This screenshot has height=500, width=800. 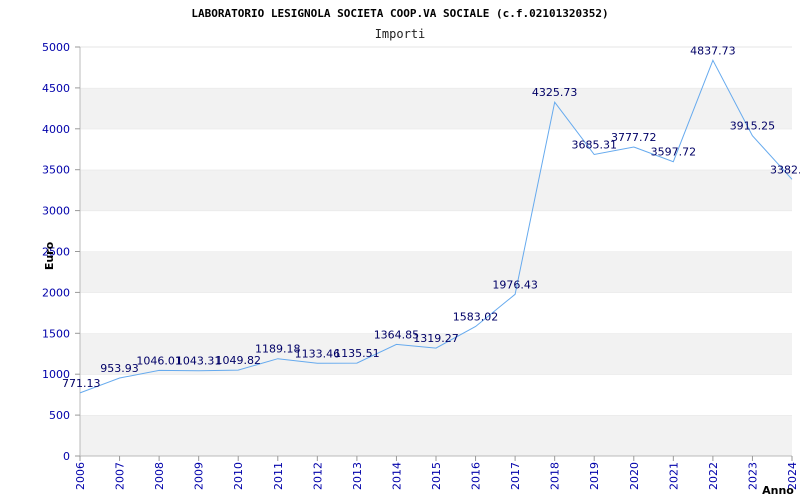 I want to click on x-tick-label: 2013, so click(x=357, y=476).